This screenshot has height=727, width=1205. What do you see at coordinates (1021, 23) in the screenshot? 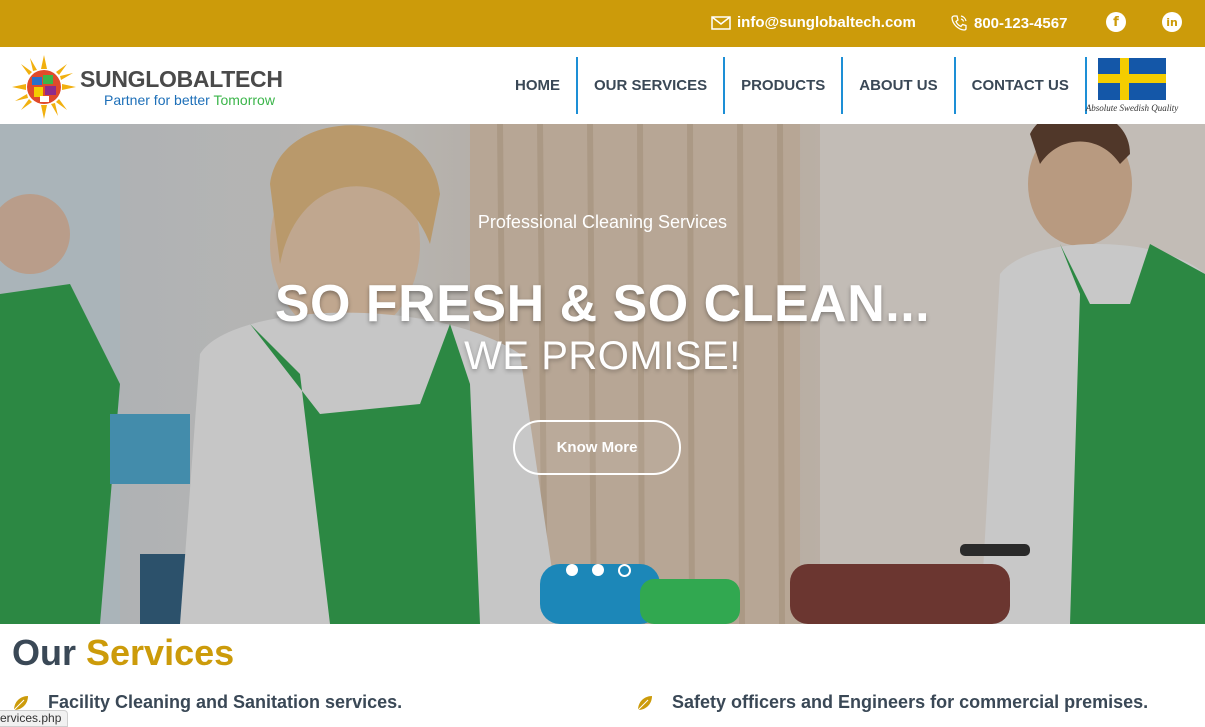
I see `phone-text: 800-123-4567` at bounding box center [1021, 23].